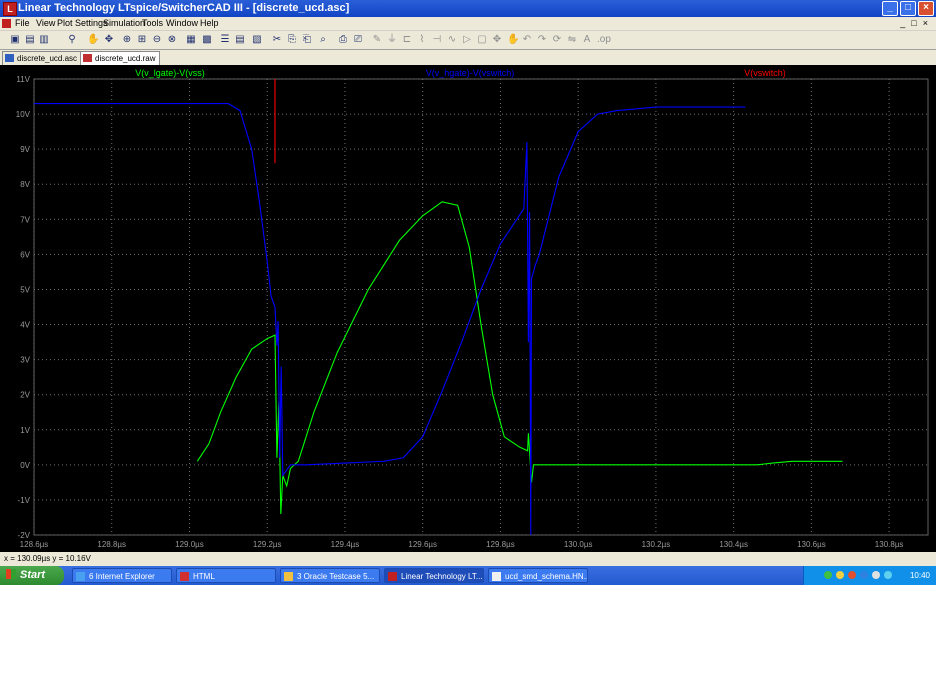 The height and width of the screenshot is (700, 936). I want to click on drag-icon: ✋, so click(513, 39).